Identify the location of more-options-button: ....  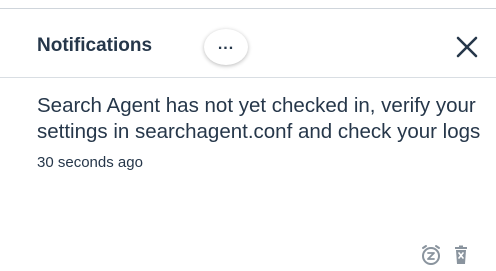
(226, 47).